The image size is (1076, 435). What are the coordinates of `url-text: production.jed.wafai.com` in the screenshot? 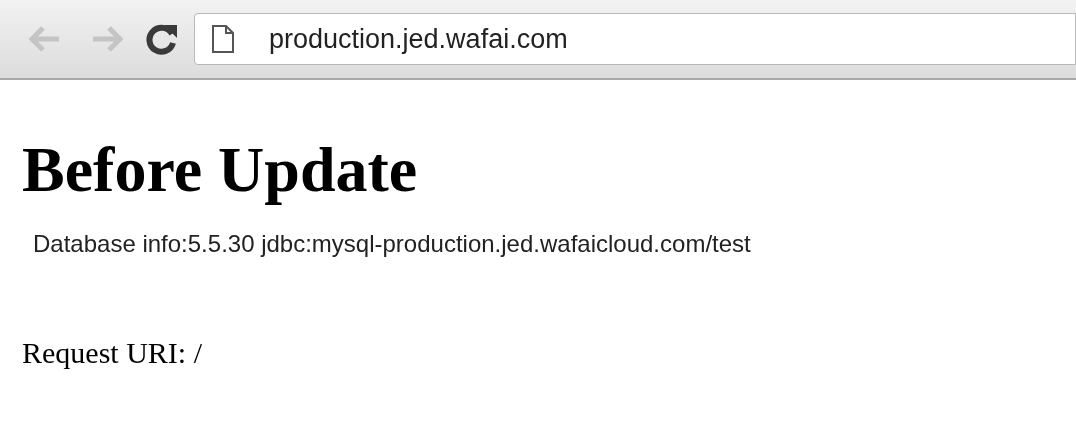 It's located at (418, 39).